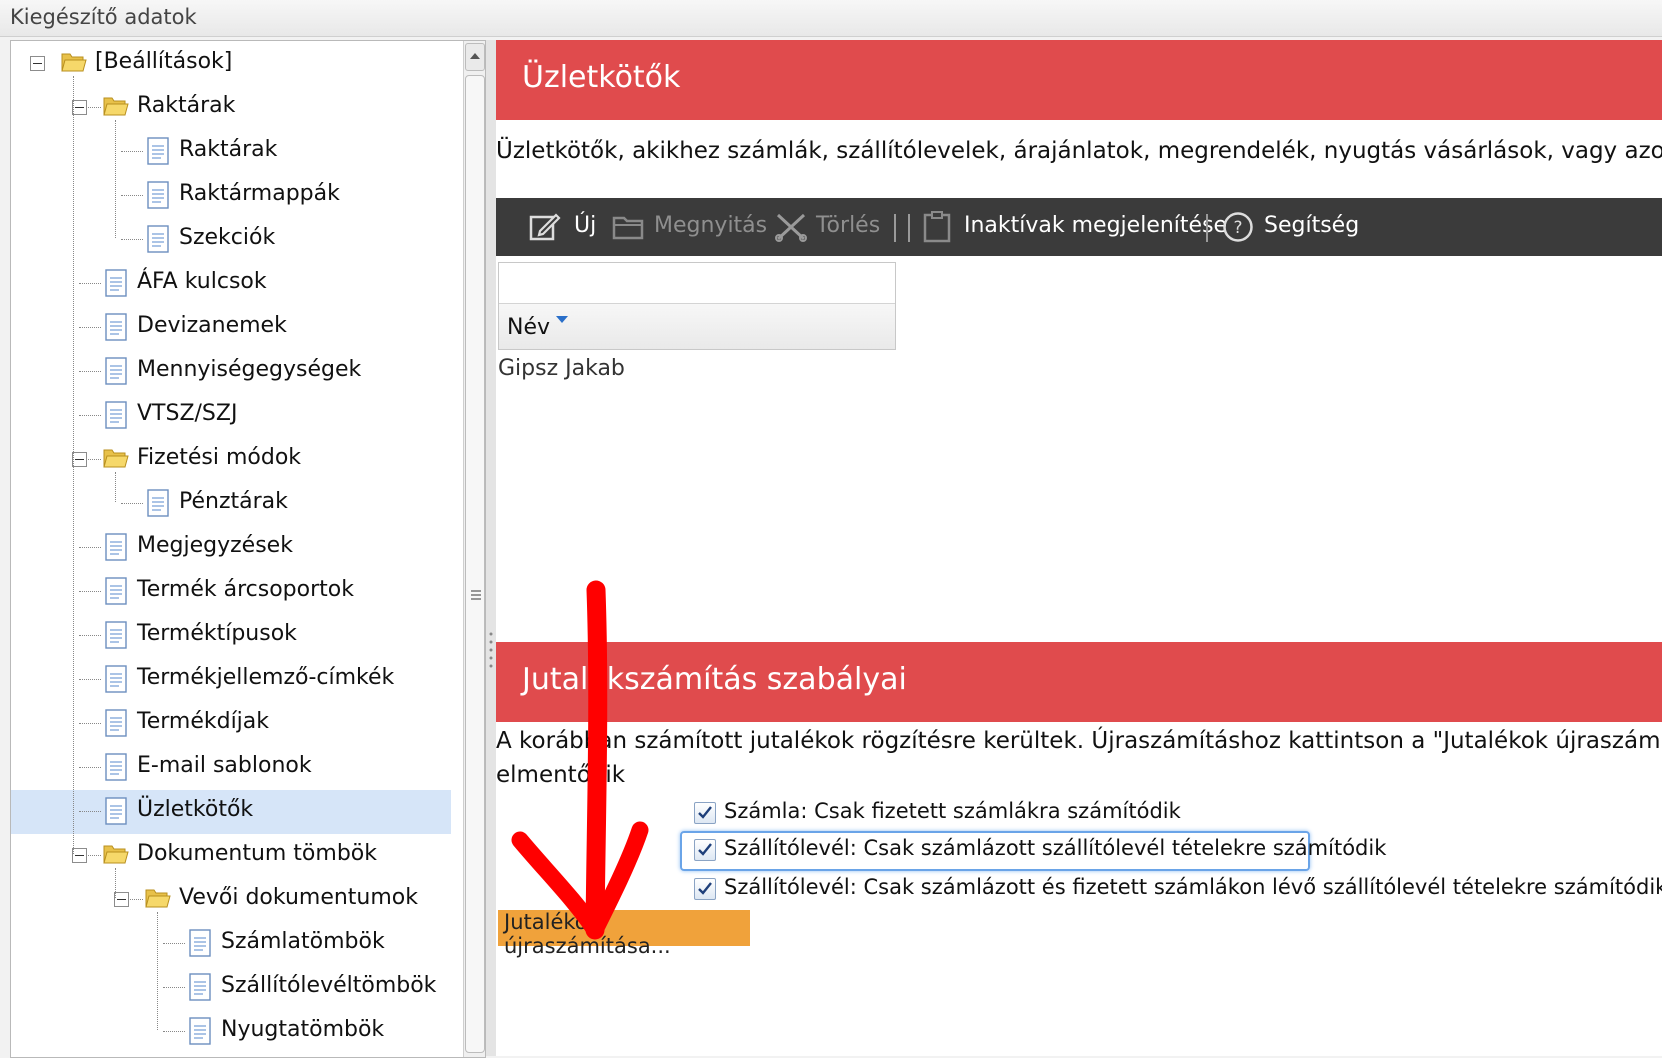 This screenshot has width=1662, height=1058. Describe the element at coordinates (491, 548) in the screenshot. I see `panel-splitter` at that location.